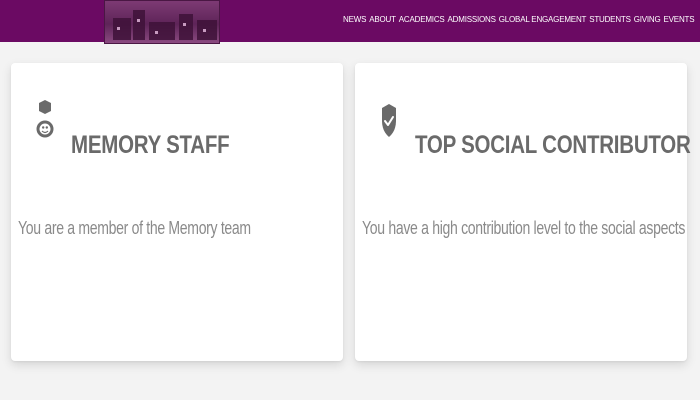 This screenshot has width=700, height=400. Describe the element at coordinates (422, 19) in the screenshot. I see `nav-academics: ACADEMICS` at that location.